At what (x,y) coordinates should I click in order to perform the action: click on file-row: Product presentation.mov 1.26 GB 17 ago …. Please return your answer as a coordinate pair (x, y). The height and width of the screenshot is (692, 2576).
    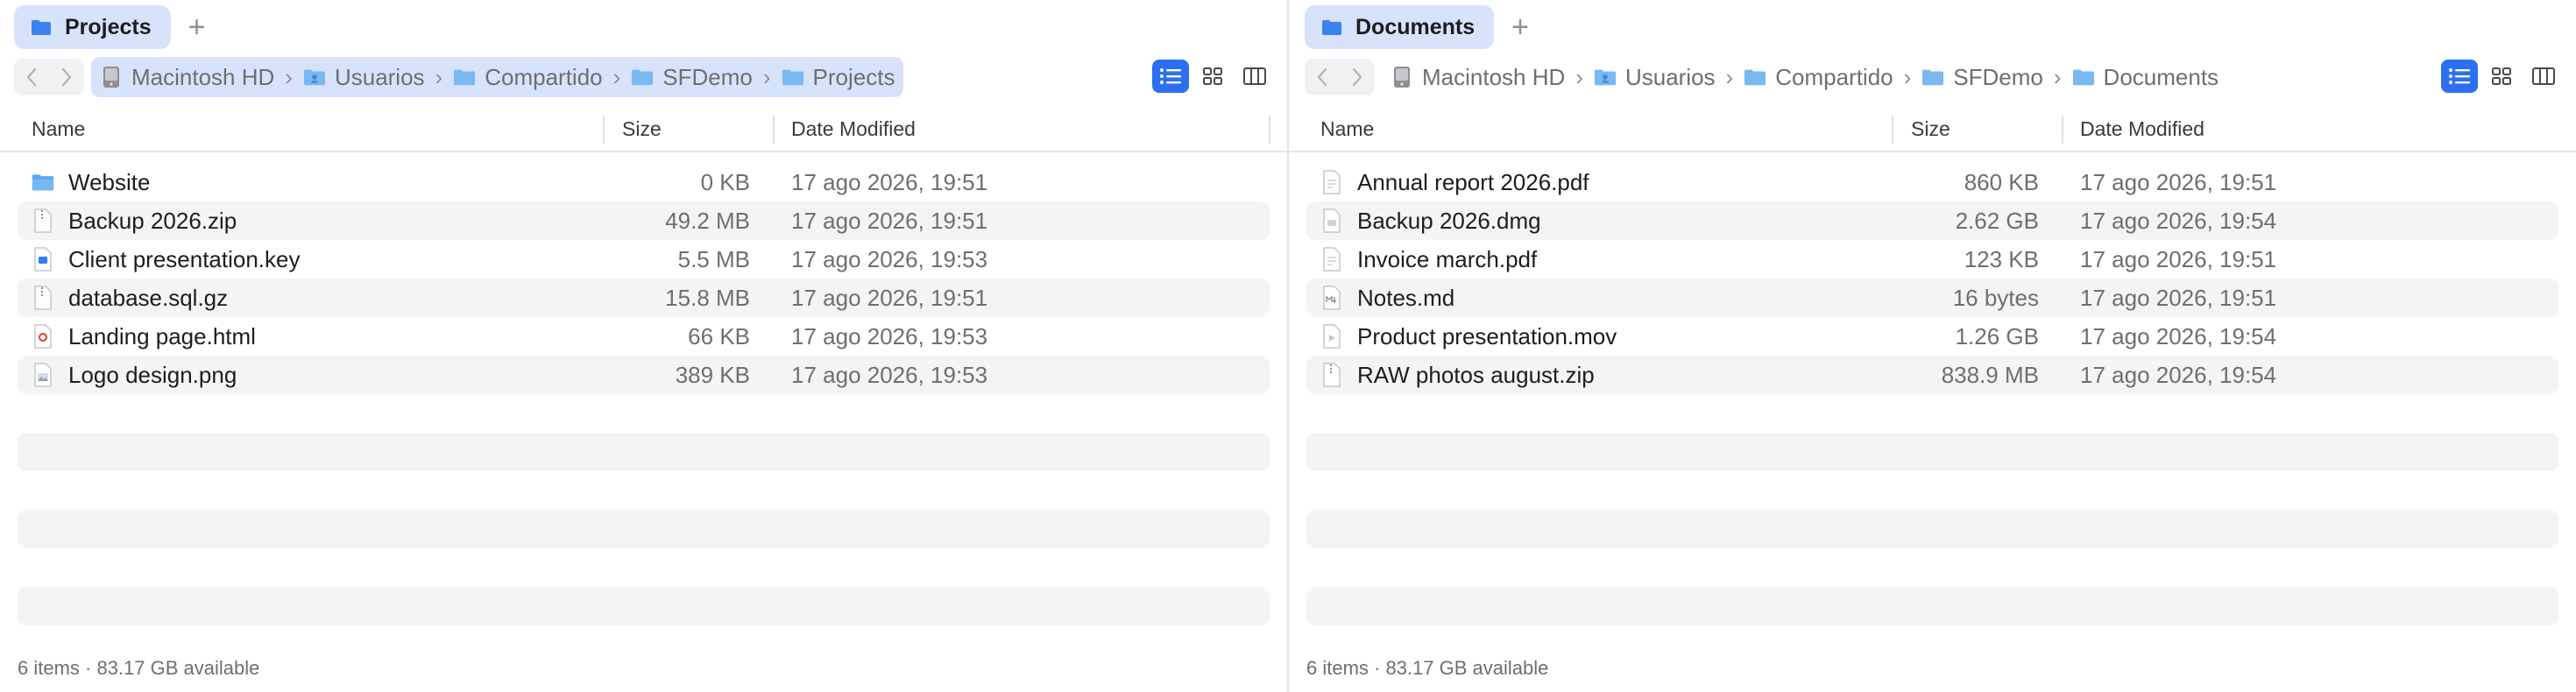
    Looking at the image, I should click on (1932, 336).